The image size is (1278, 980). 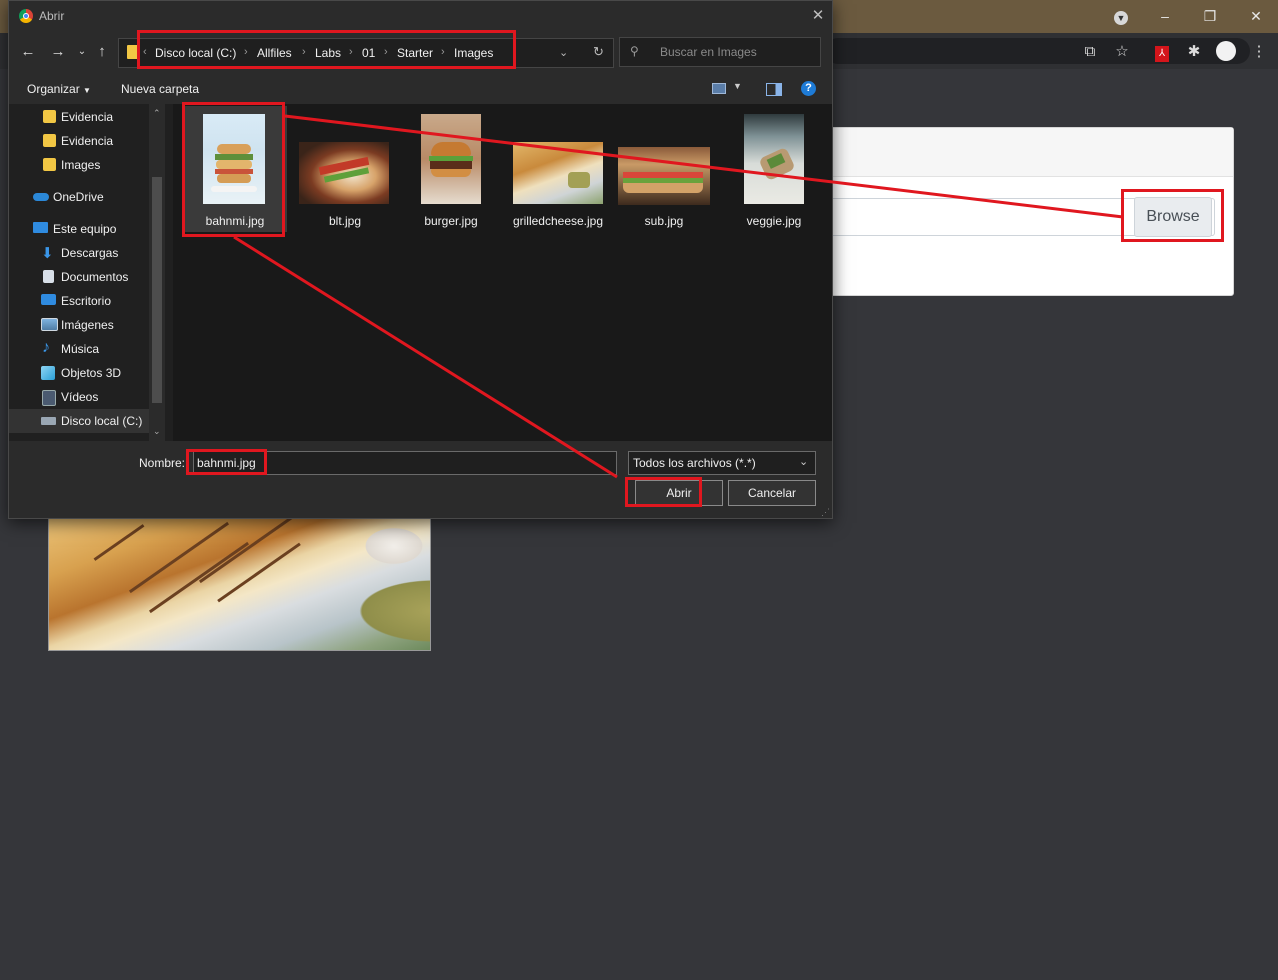 What do you see at coordinates (79, 301) in the screenshot?
I see `nav-item-escritorio: Escritorio` at bounding box center [79, 301].